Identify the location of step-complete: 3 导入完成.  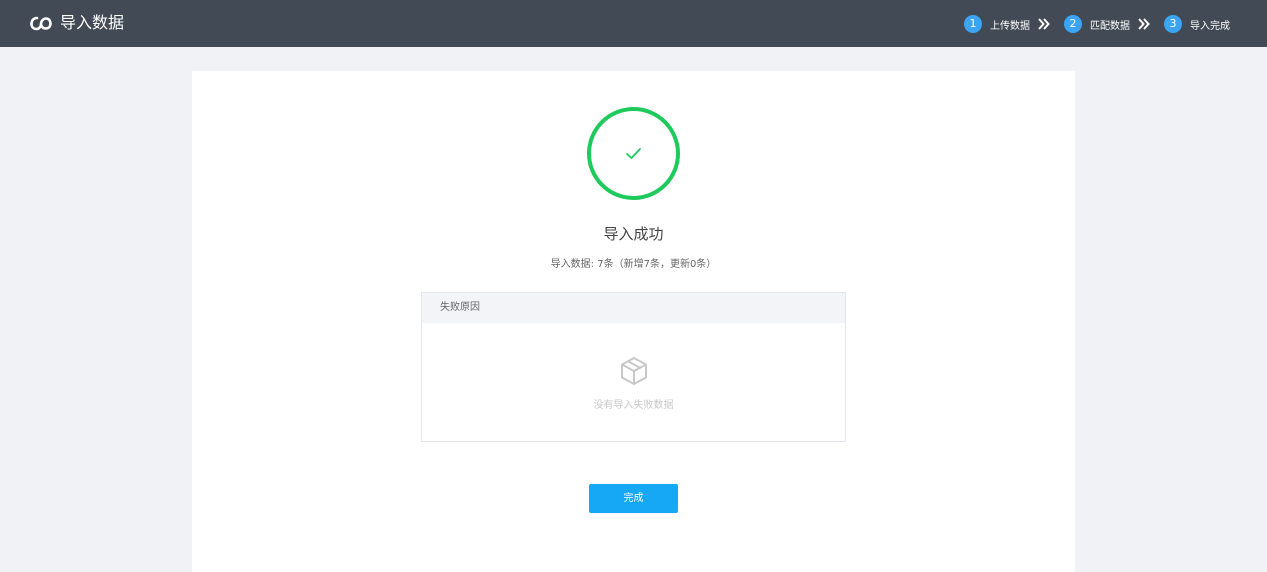
(1197, 24).